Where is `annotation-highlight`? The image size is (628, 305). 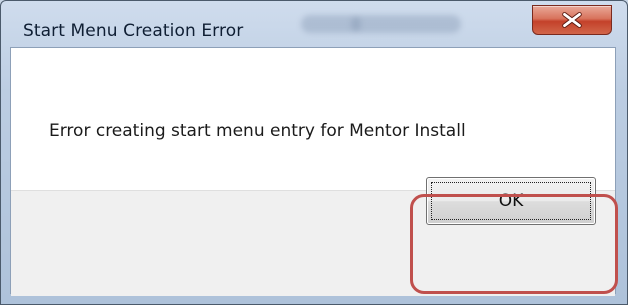 annotation-highlight is located at coordinates (514, 244).